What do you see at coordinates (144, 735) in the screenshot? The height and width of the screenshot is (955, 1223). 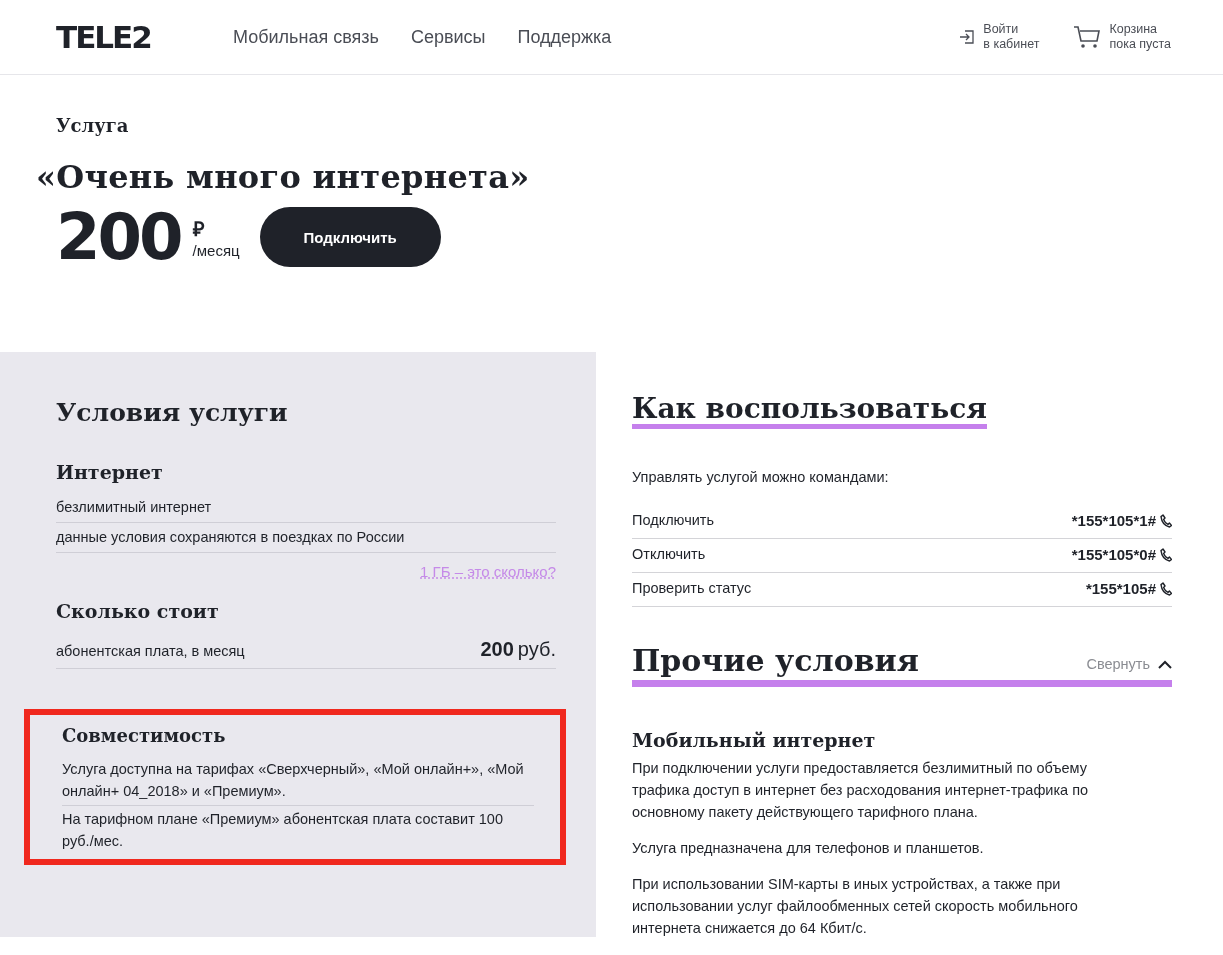 I see `group-heading: Совместимость` at bounding box center [144, 735].